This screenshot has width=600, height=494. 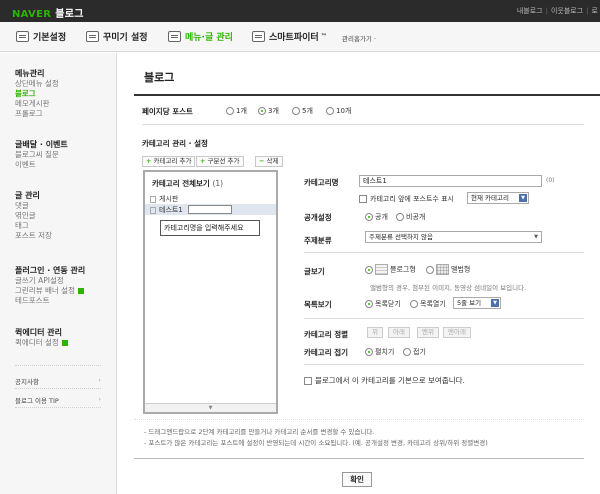 What do you see at coordinates (530, 11) in the screenshot?
I see `my-blog-link: 내블로그` at bounding box center [530, 11].